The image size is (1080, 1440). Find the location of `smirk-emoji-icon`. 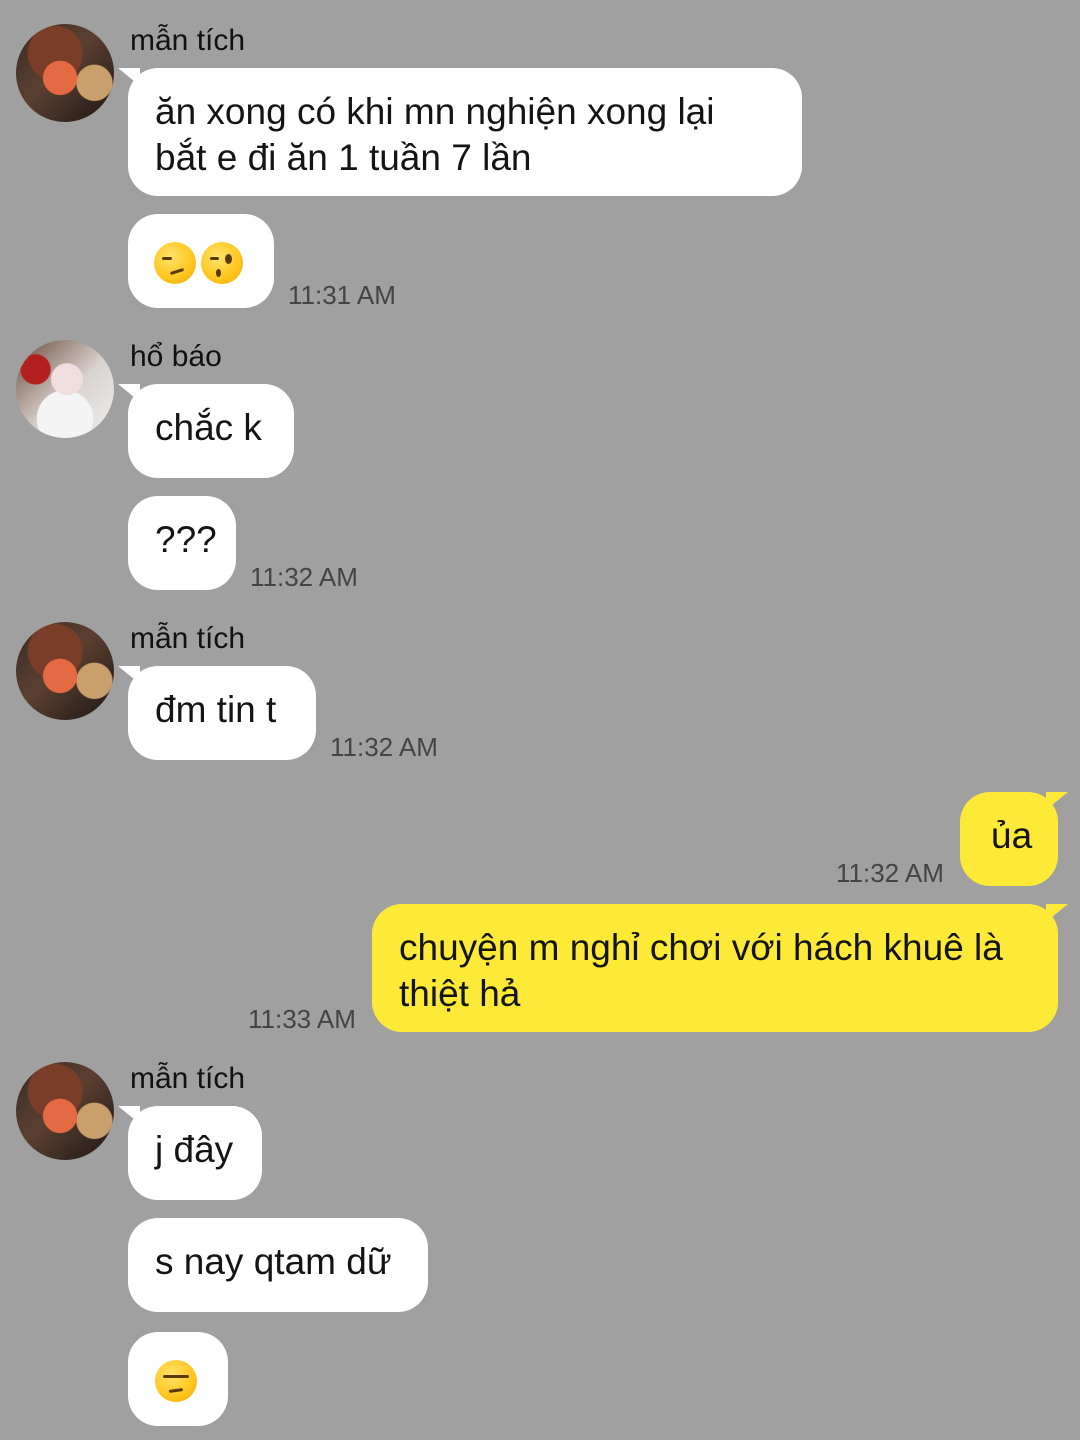

smirk-emoji-icon is located at coordinates (175, 263).